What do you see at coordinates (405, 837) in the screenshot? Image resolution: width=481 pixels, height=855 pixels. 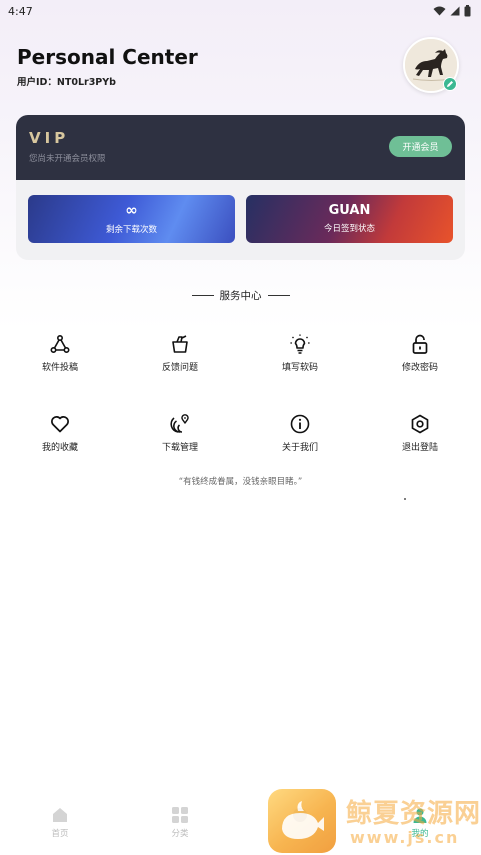 I see `watermark-url: www.js.cn` at bounding box center [405, 837].